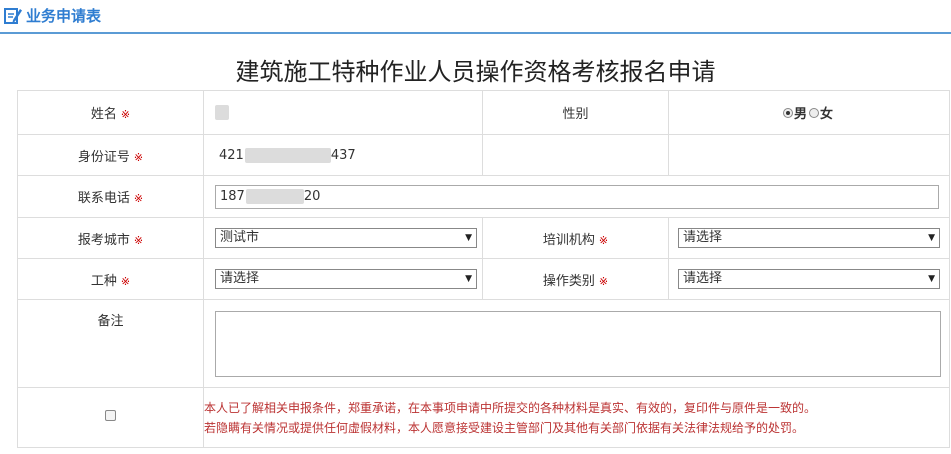 This screenshot has width=951, height=454. What do you see at coordinates (475, 17) in the screenshot?
I see `page-header: 业务申请表` at bounding box center [475, 17].